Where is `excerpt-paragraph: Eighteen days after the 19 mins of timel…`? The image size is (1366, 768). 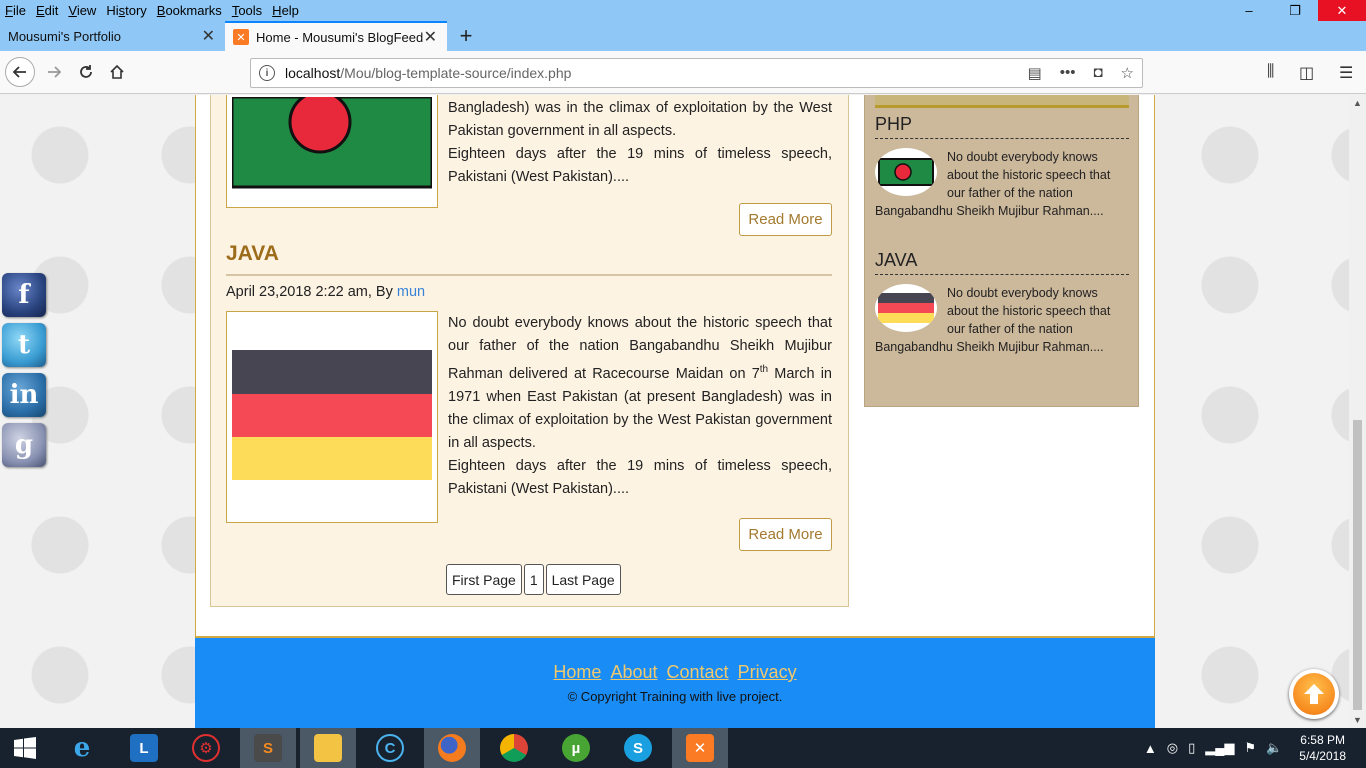 excerpt-paragraph: Eighteen days after the 19 mins of timel… is located at coordinates (640, 477).